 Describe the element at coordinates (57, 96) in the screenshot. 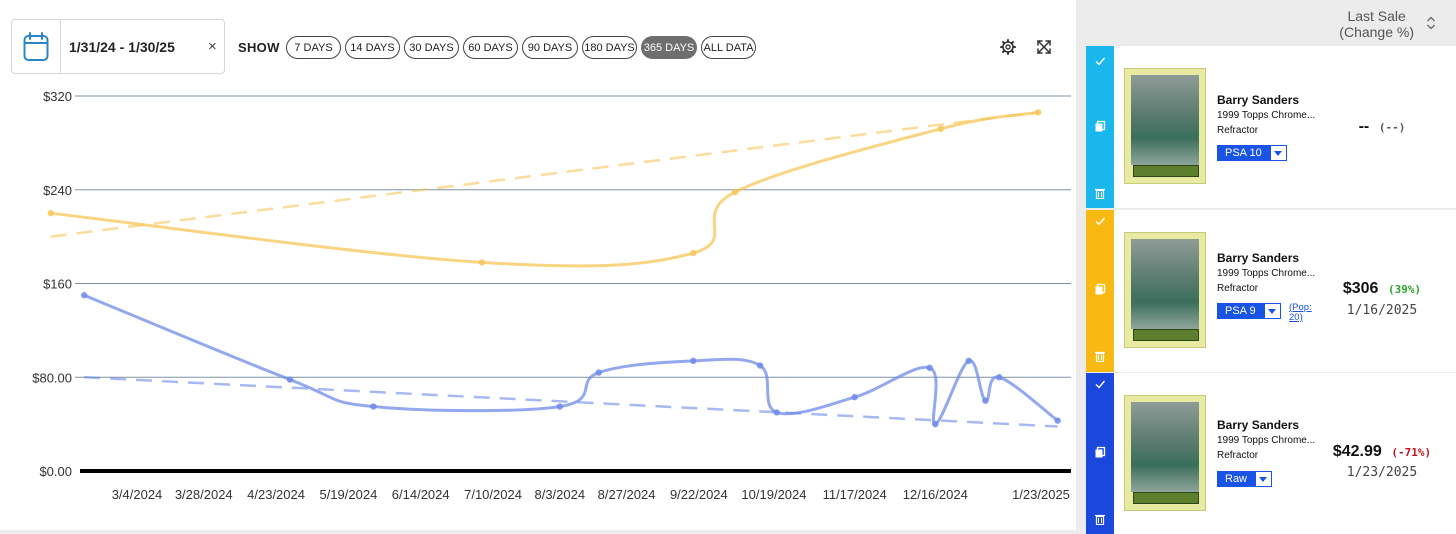

I see `y-tick-label: $320` at that location.